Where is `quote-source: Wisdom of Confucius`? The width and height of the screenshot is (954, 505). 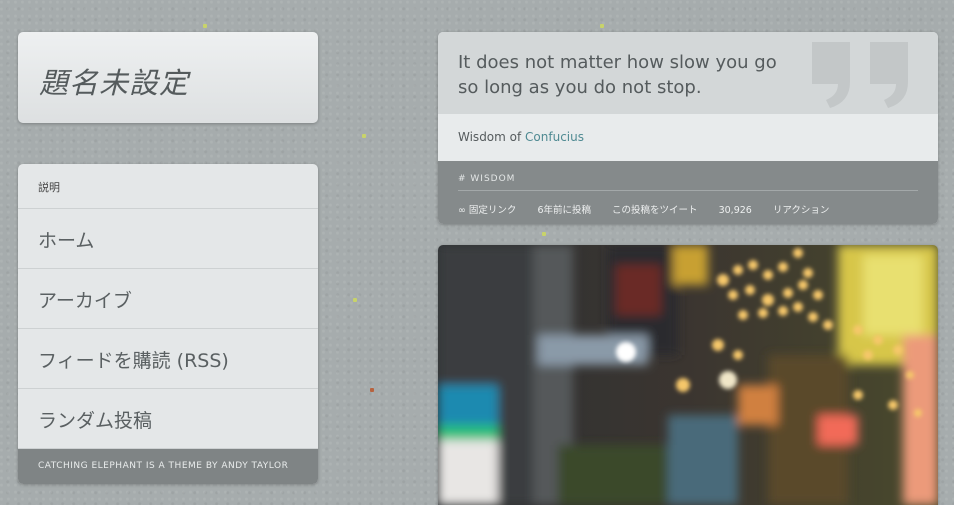
quote-source: Wisdom of Confucius is located at coordinates (521, 137).